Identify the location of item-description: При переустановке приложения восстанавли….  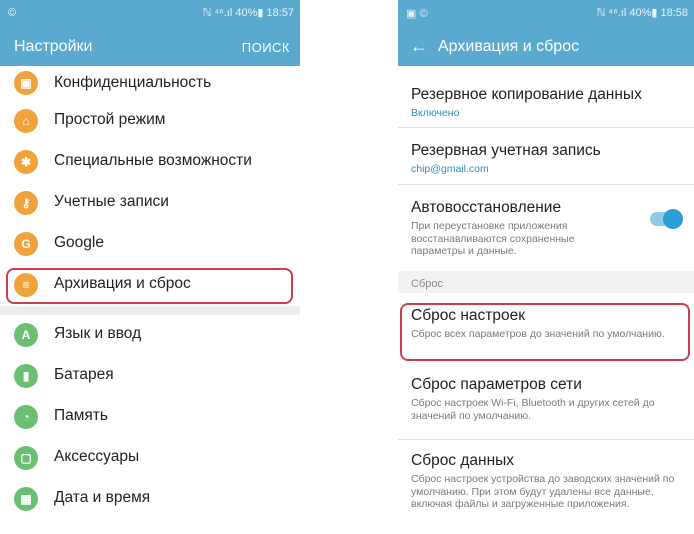
(493, 238).